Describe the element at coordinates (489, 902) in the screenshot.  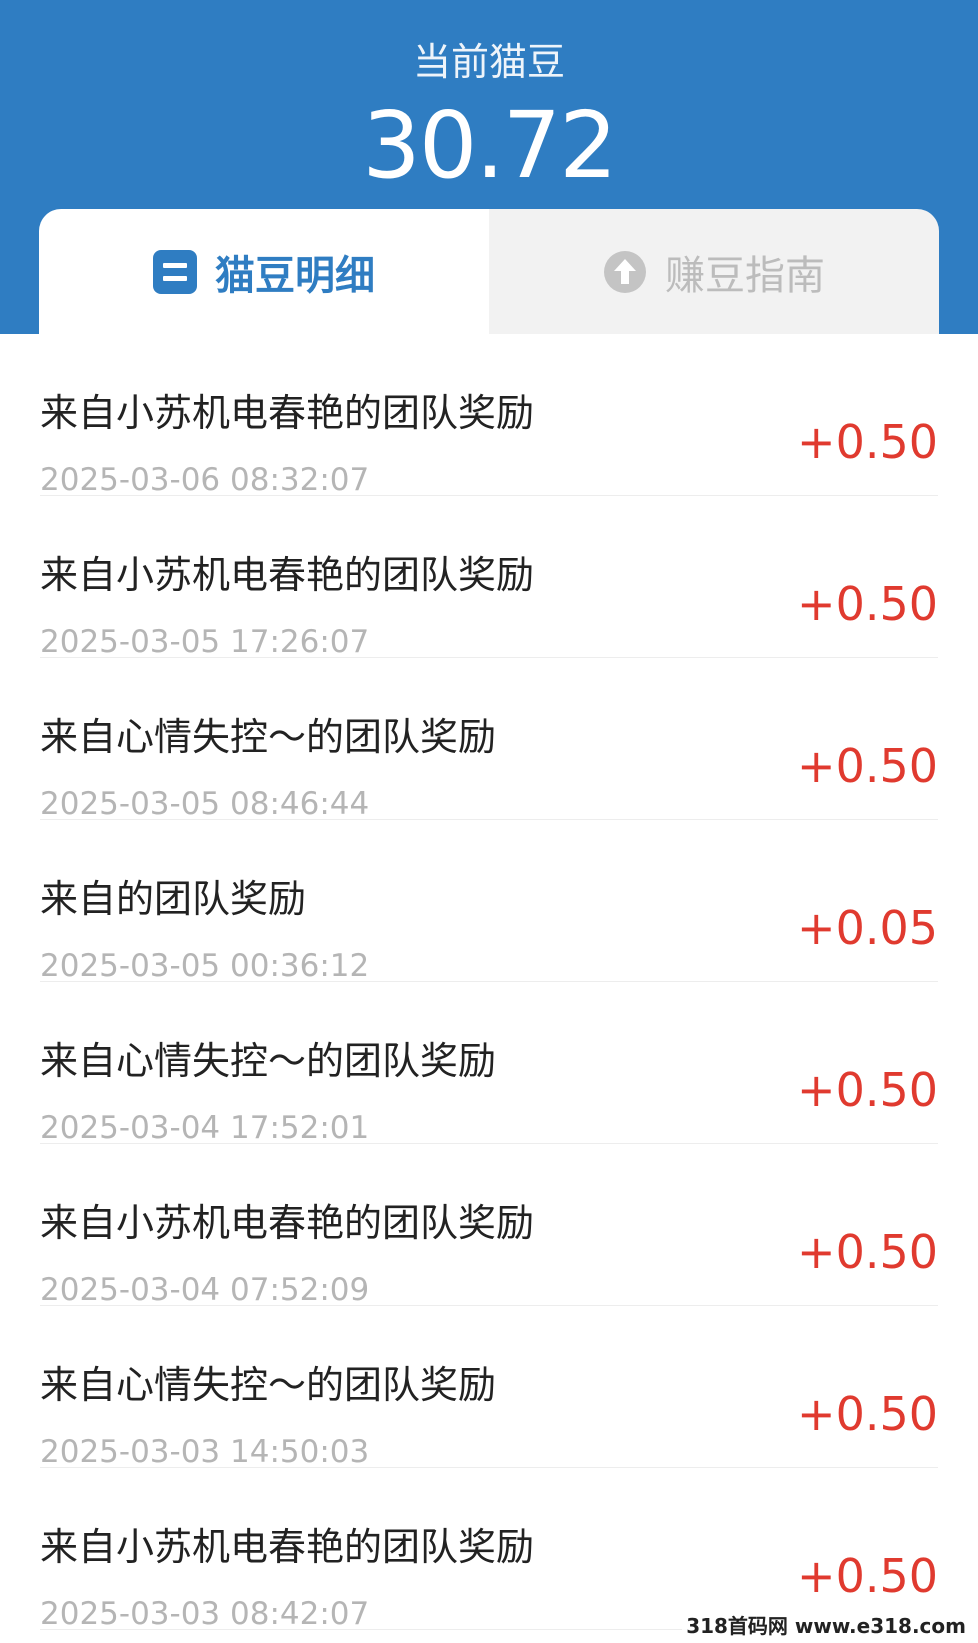
I see `list-item: 来自的团队奖励 2025-03-05 00:36:12 +0.05` at that location.